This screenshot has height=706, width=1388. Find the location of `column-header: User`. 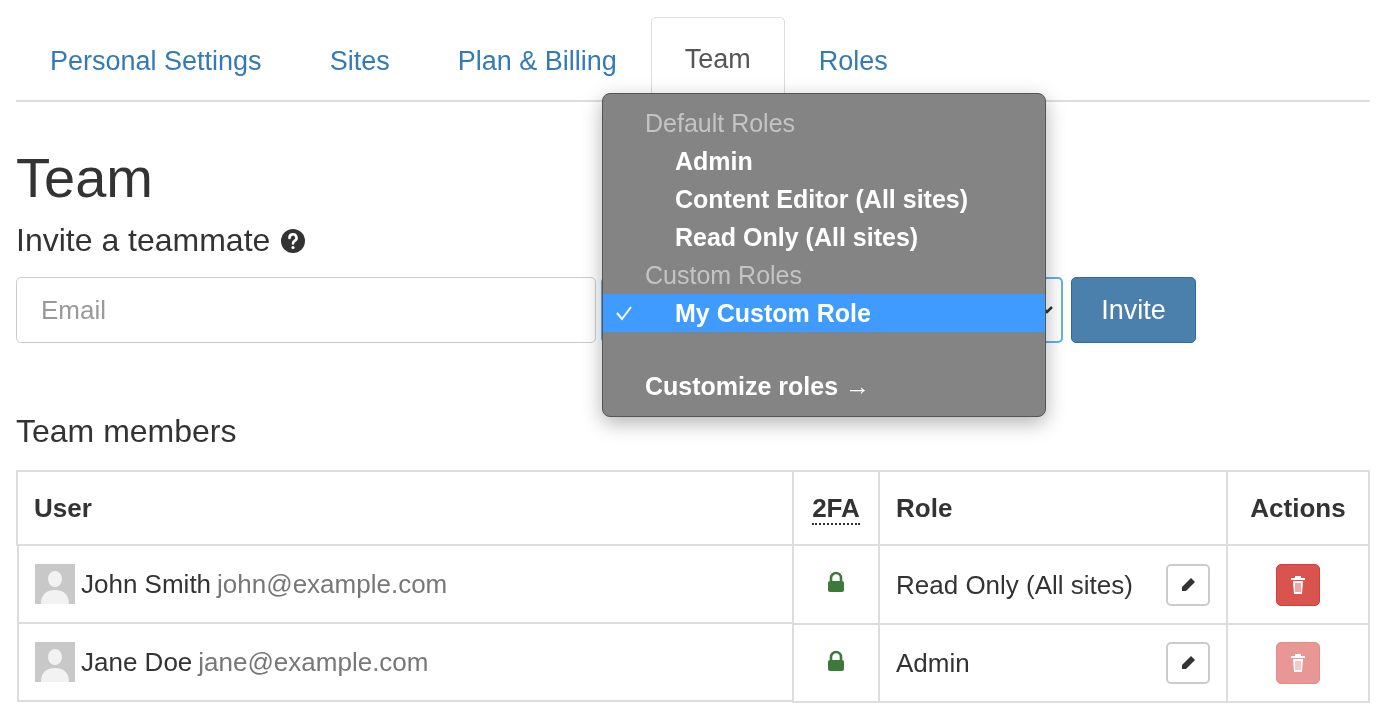

column-header: User is located at coordinates (405, 508).